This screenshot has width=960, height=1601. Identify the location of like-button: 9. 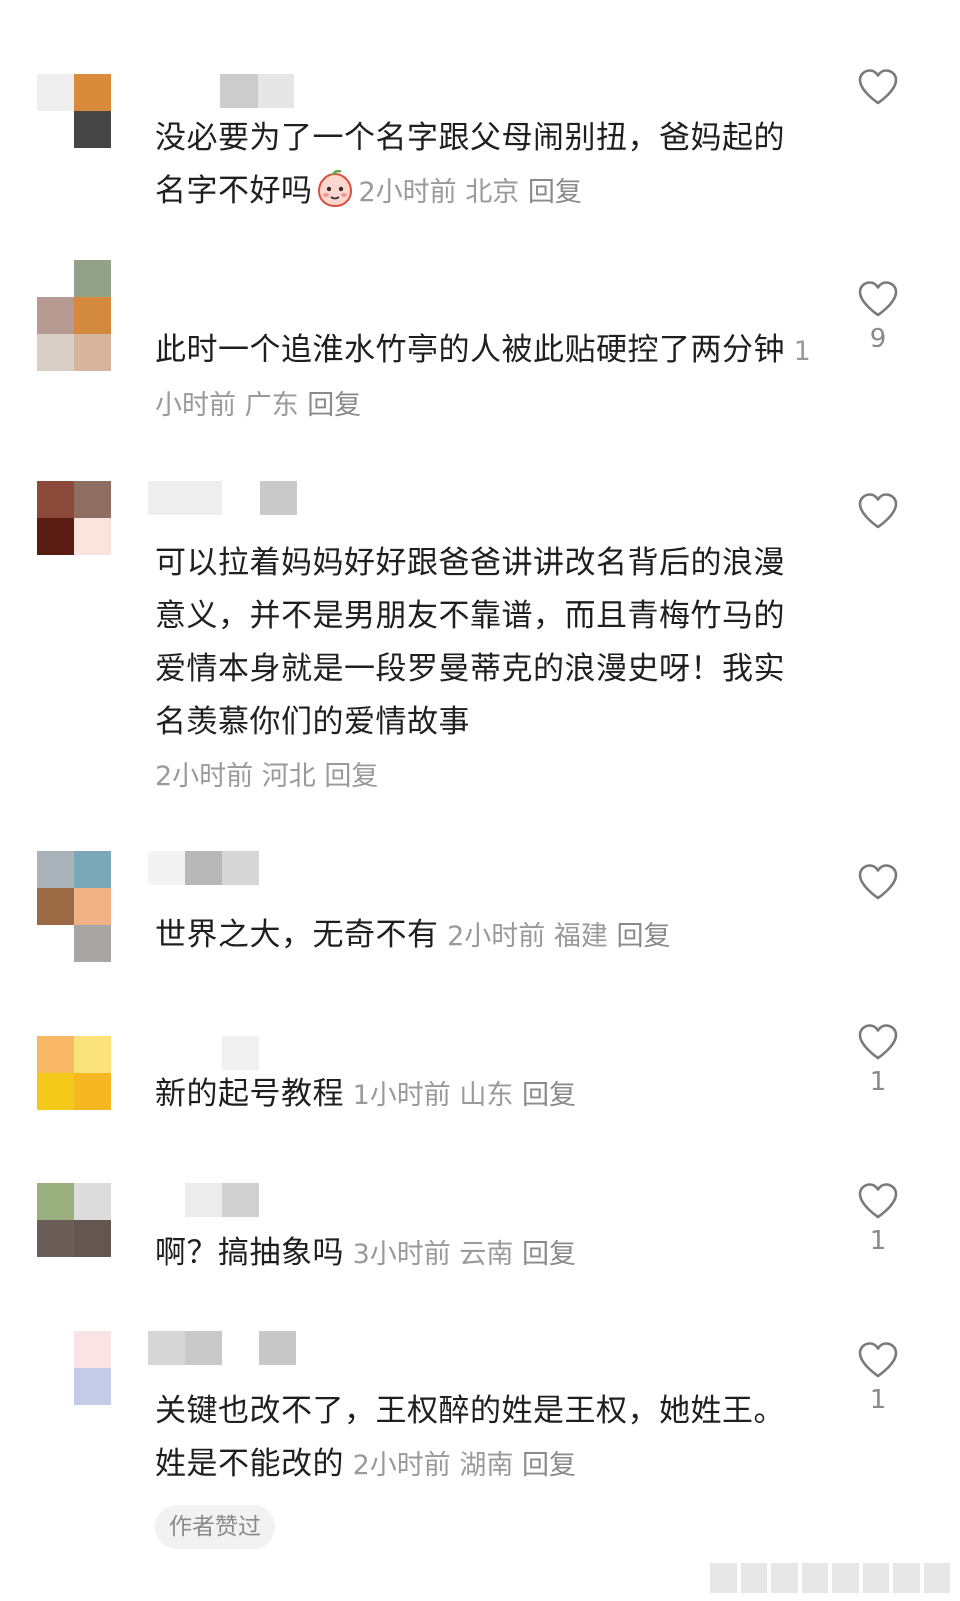
(878, 317).